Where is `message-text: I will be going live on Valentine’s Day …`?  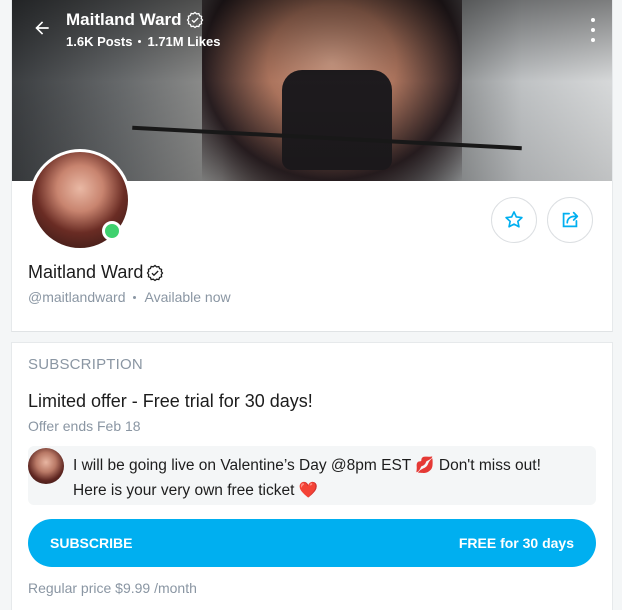 message-text: I will be going live on Valentine’s Day … is located at coordinates (330, 478).